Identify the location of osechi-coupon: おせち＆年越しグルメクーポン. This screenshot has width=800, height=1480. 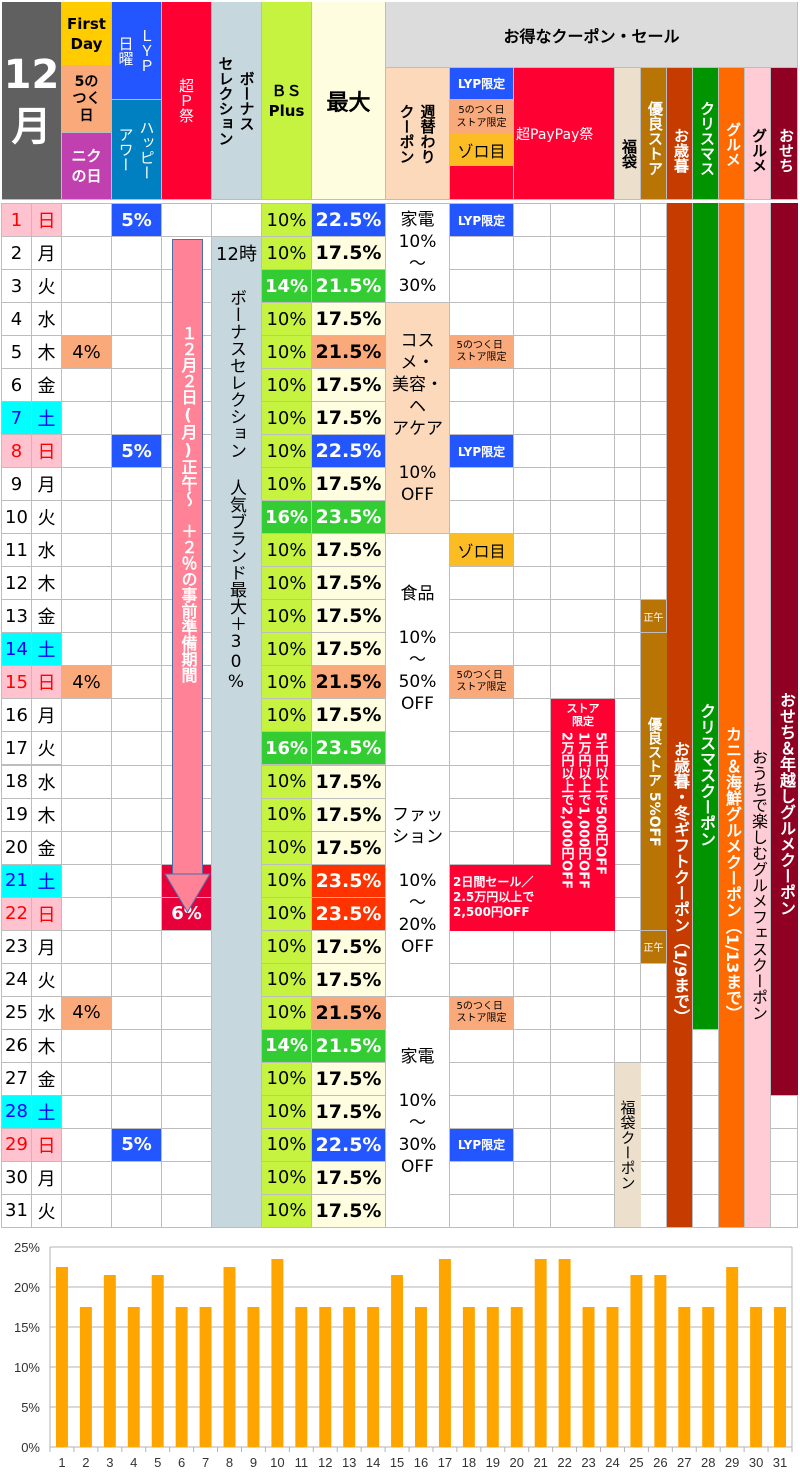
(784, 649).